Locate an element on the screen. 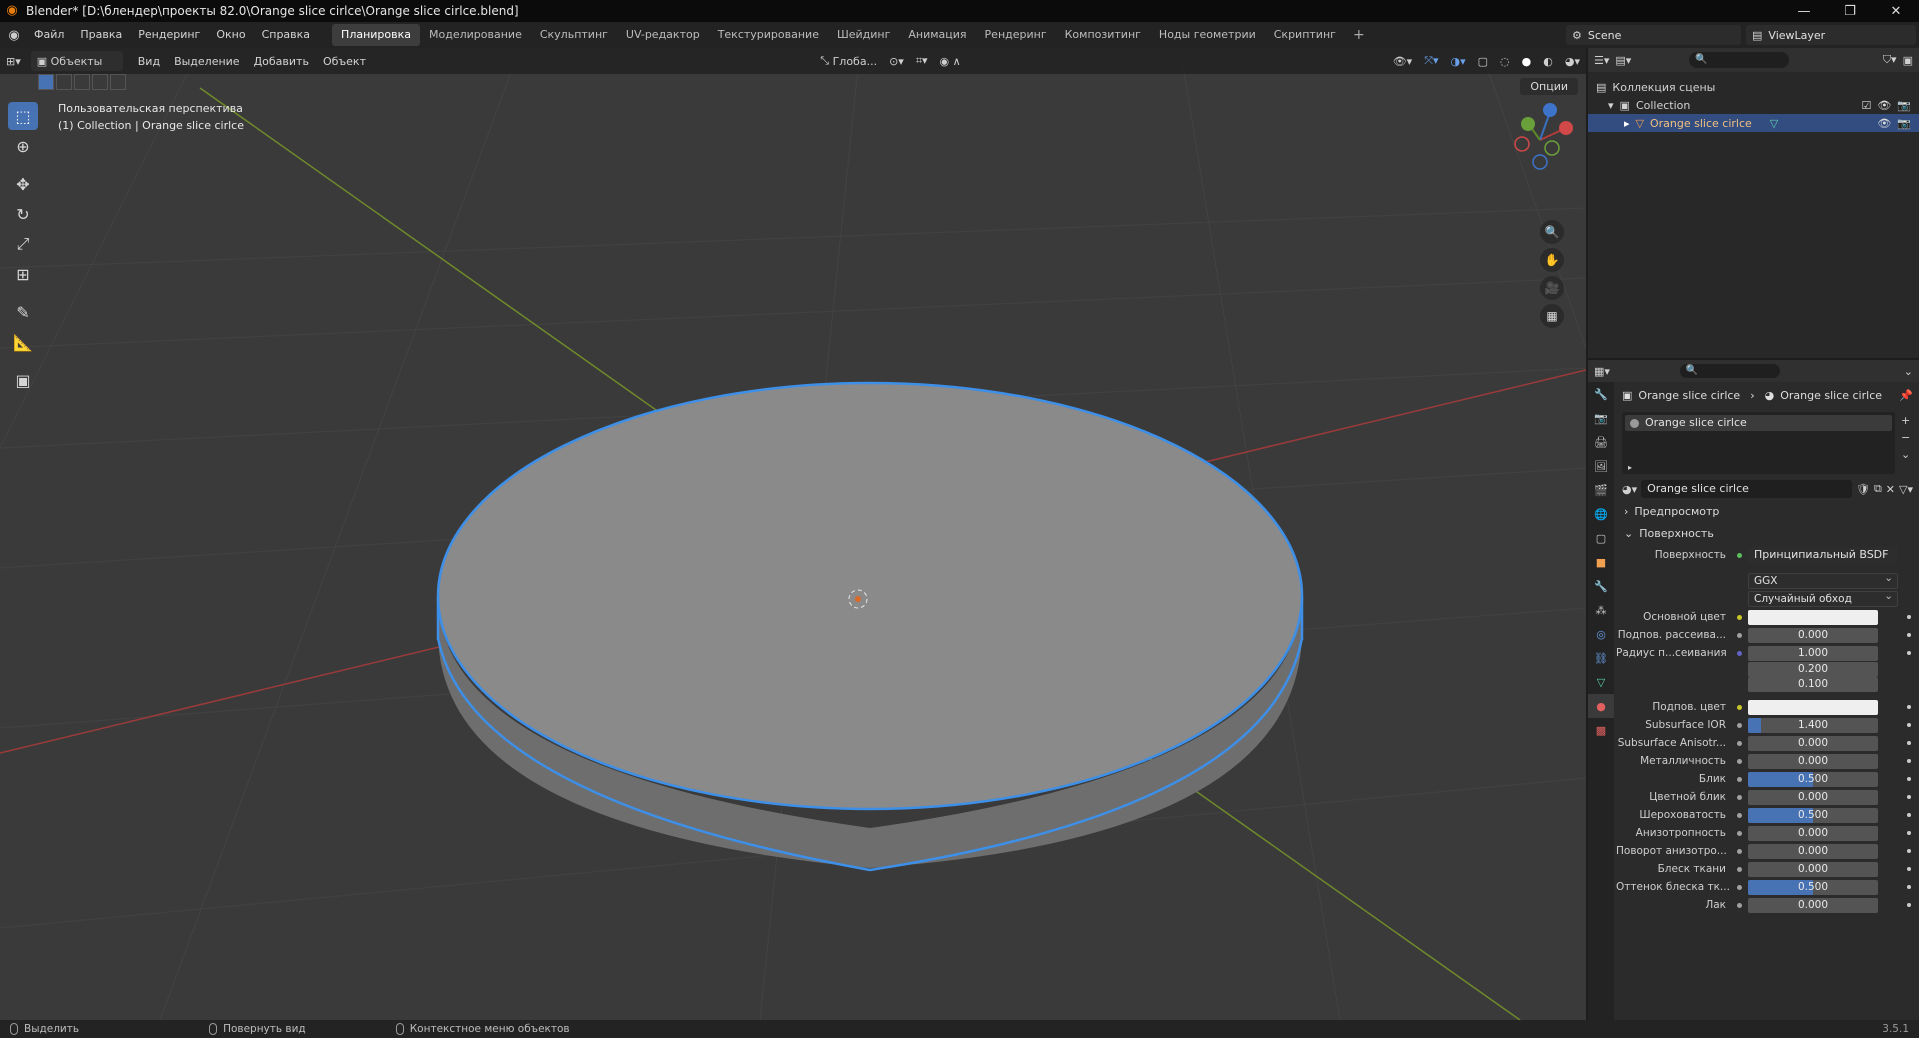 The image size is (1919, 1038). menu-add: Добавить is located at coordinates (281, 61).